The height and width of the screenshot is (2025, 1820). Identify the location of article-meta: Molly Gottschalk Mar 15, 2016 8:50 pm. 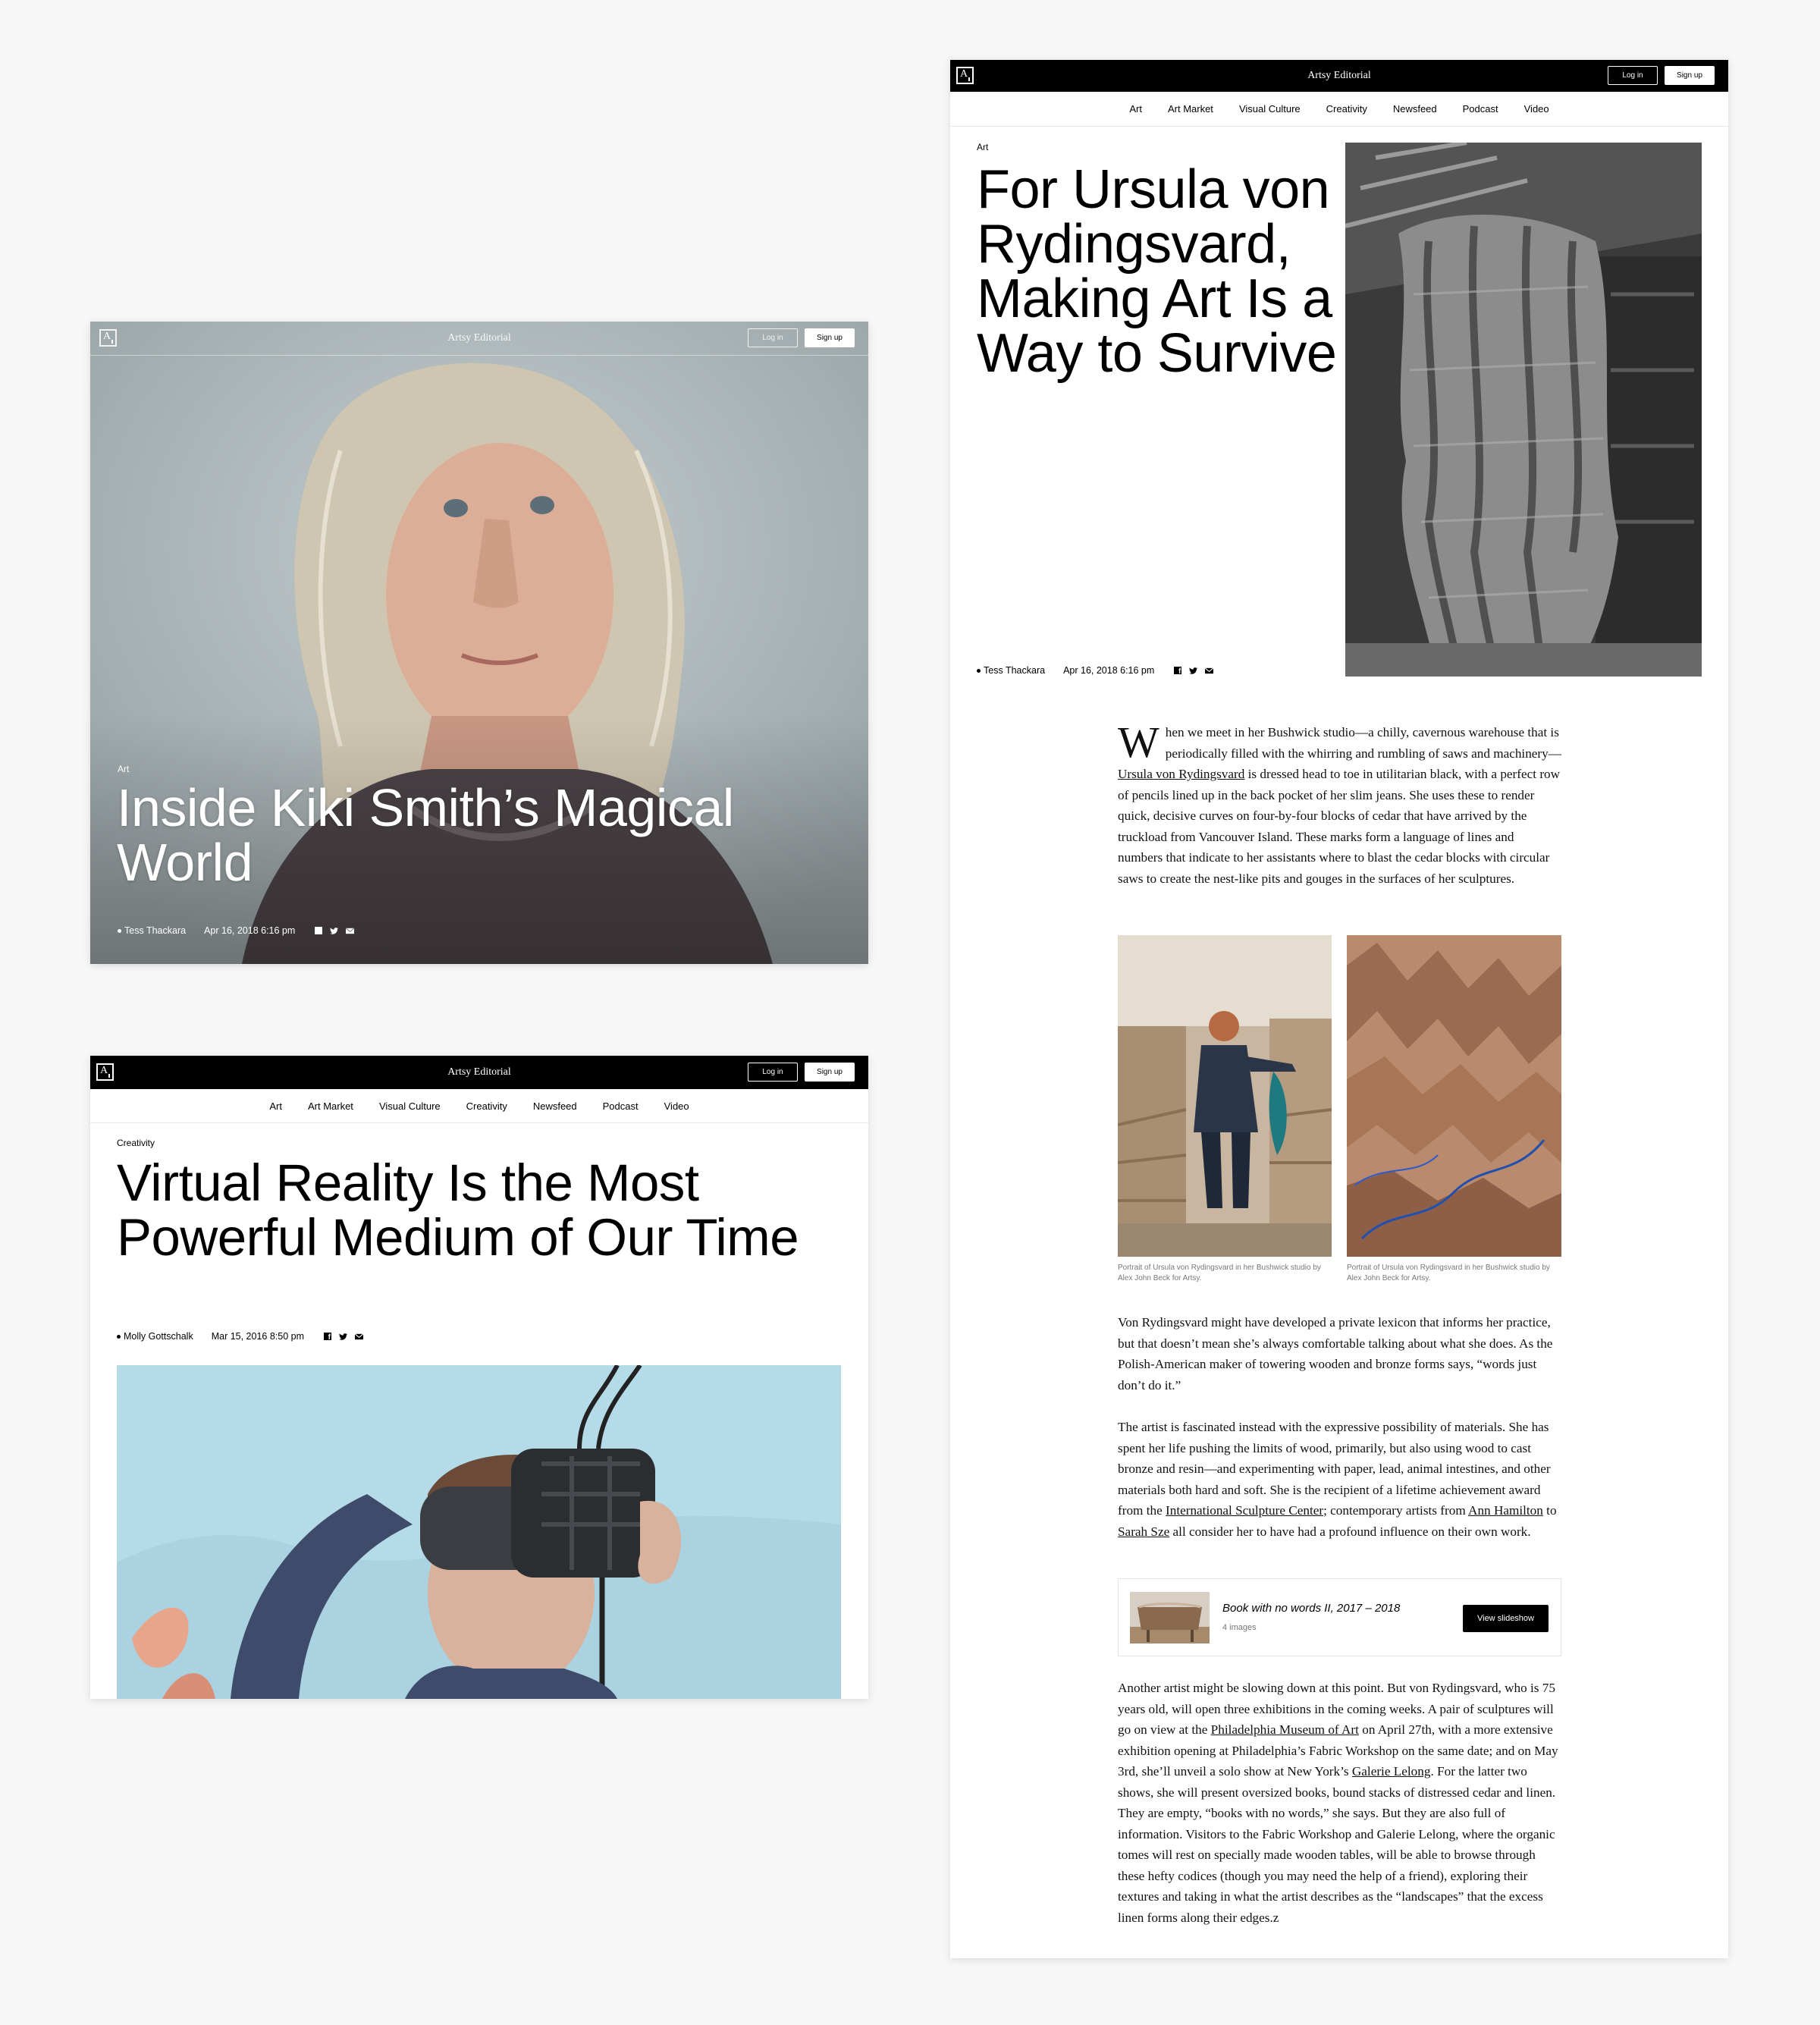
(240, 1336).